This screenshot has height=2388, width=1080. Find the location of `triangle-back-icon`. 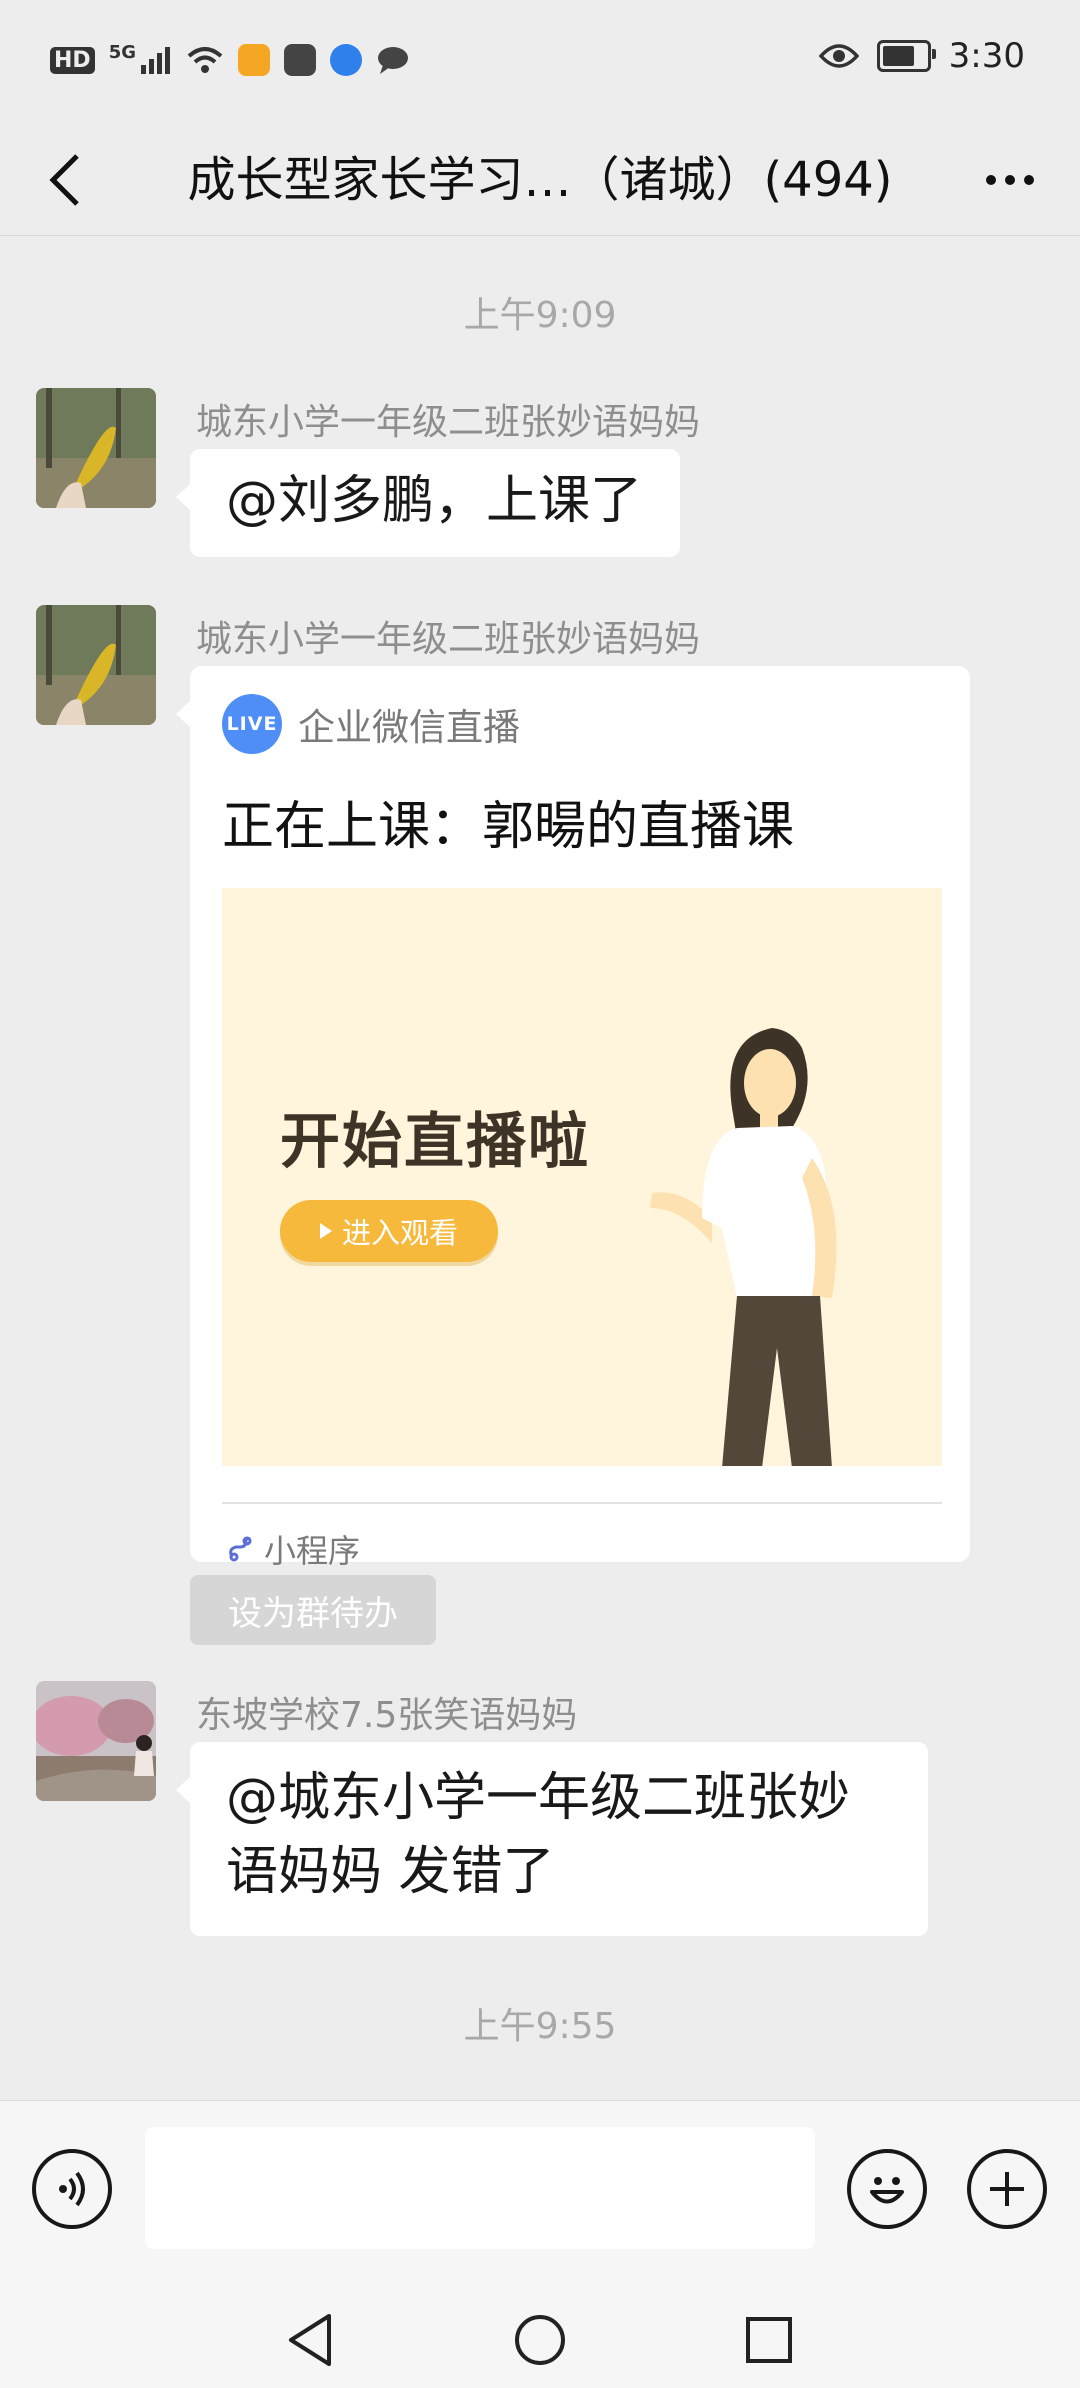

triangle-back-icon is located at coordinates (310, 2340).